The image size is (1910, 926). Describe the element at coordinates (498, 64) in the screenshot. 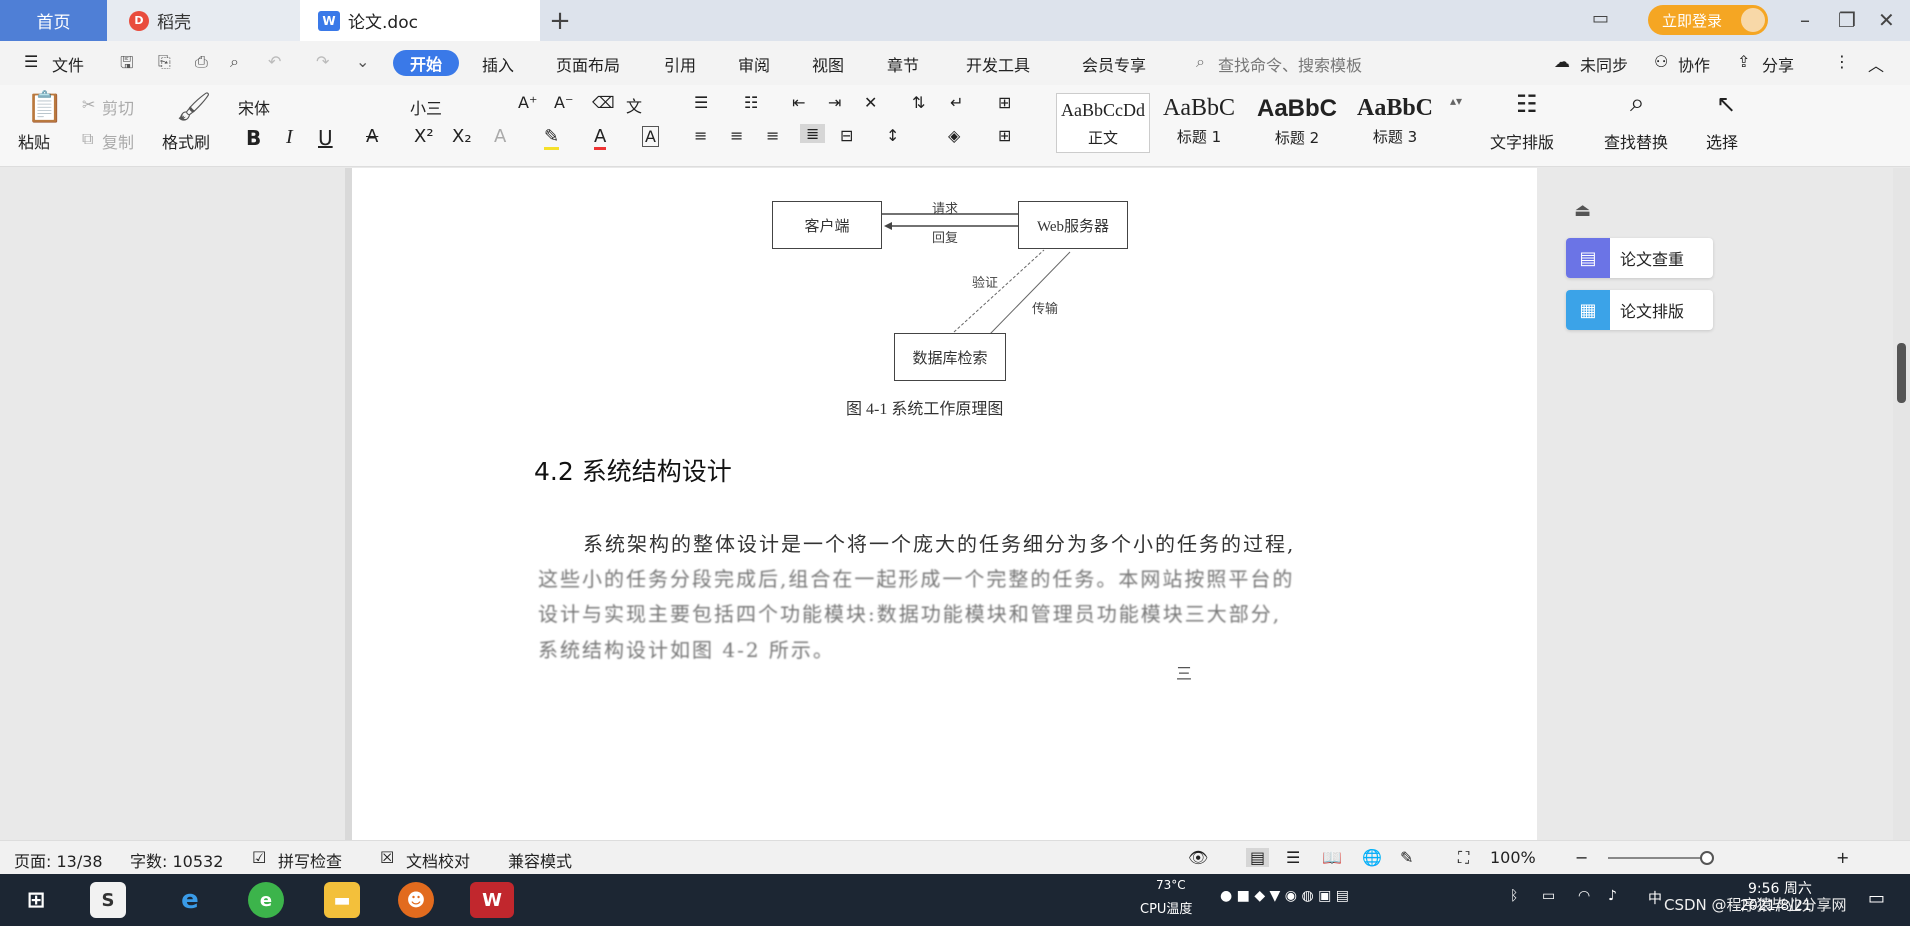

I see `menu-insert: 插入` at that location.